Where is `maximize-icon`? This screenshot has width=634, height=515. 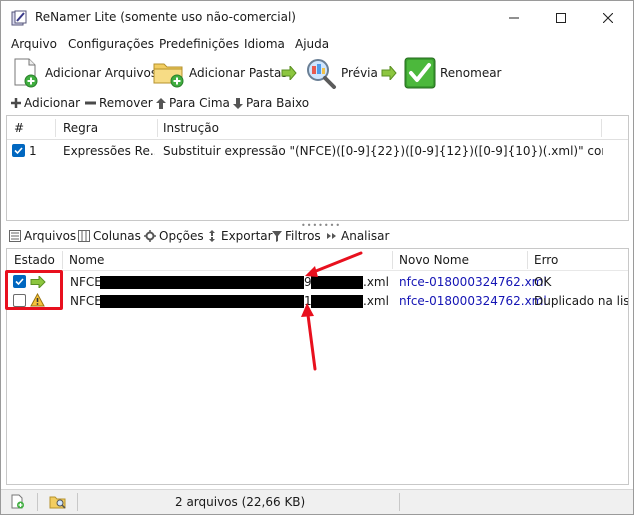
maximize-icon is located at coordinates (561, 18).